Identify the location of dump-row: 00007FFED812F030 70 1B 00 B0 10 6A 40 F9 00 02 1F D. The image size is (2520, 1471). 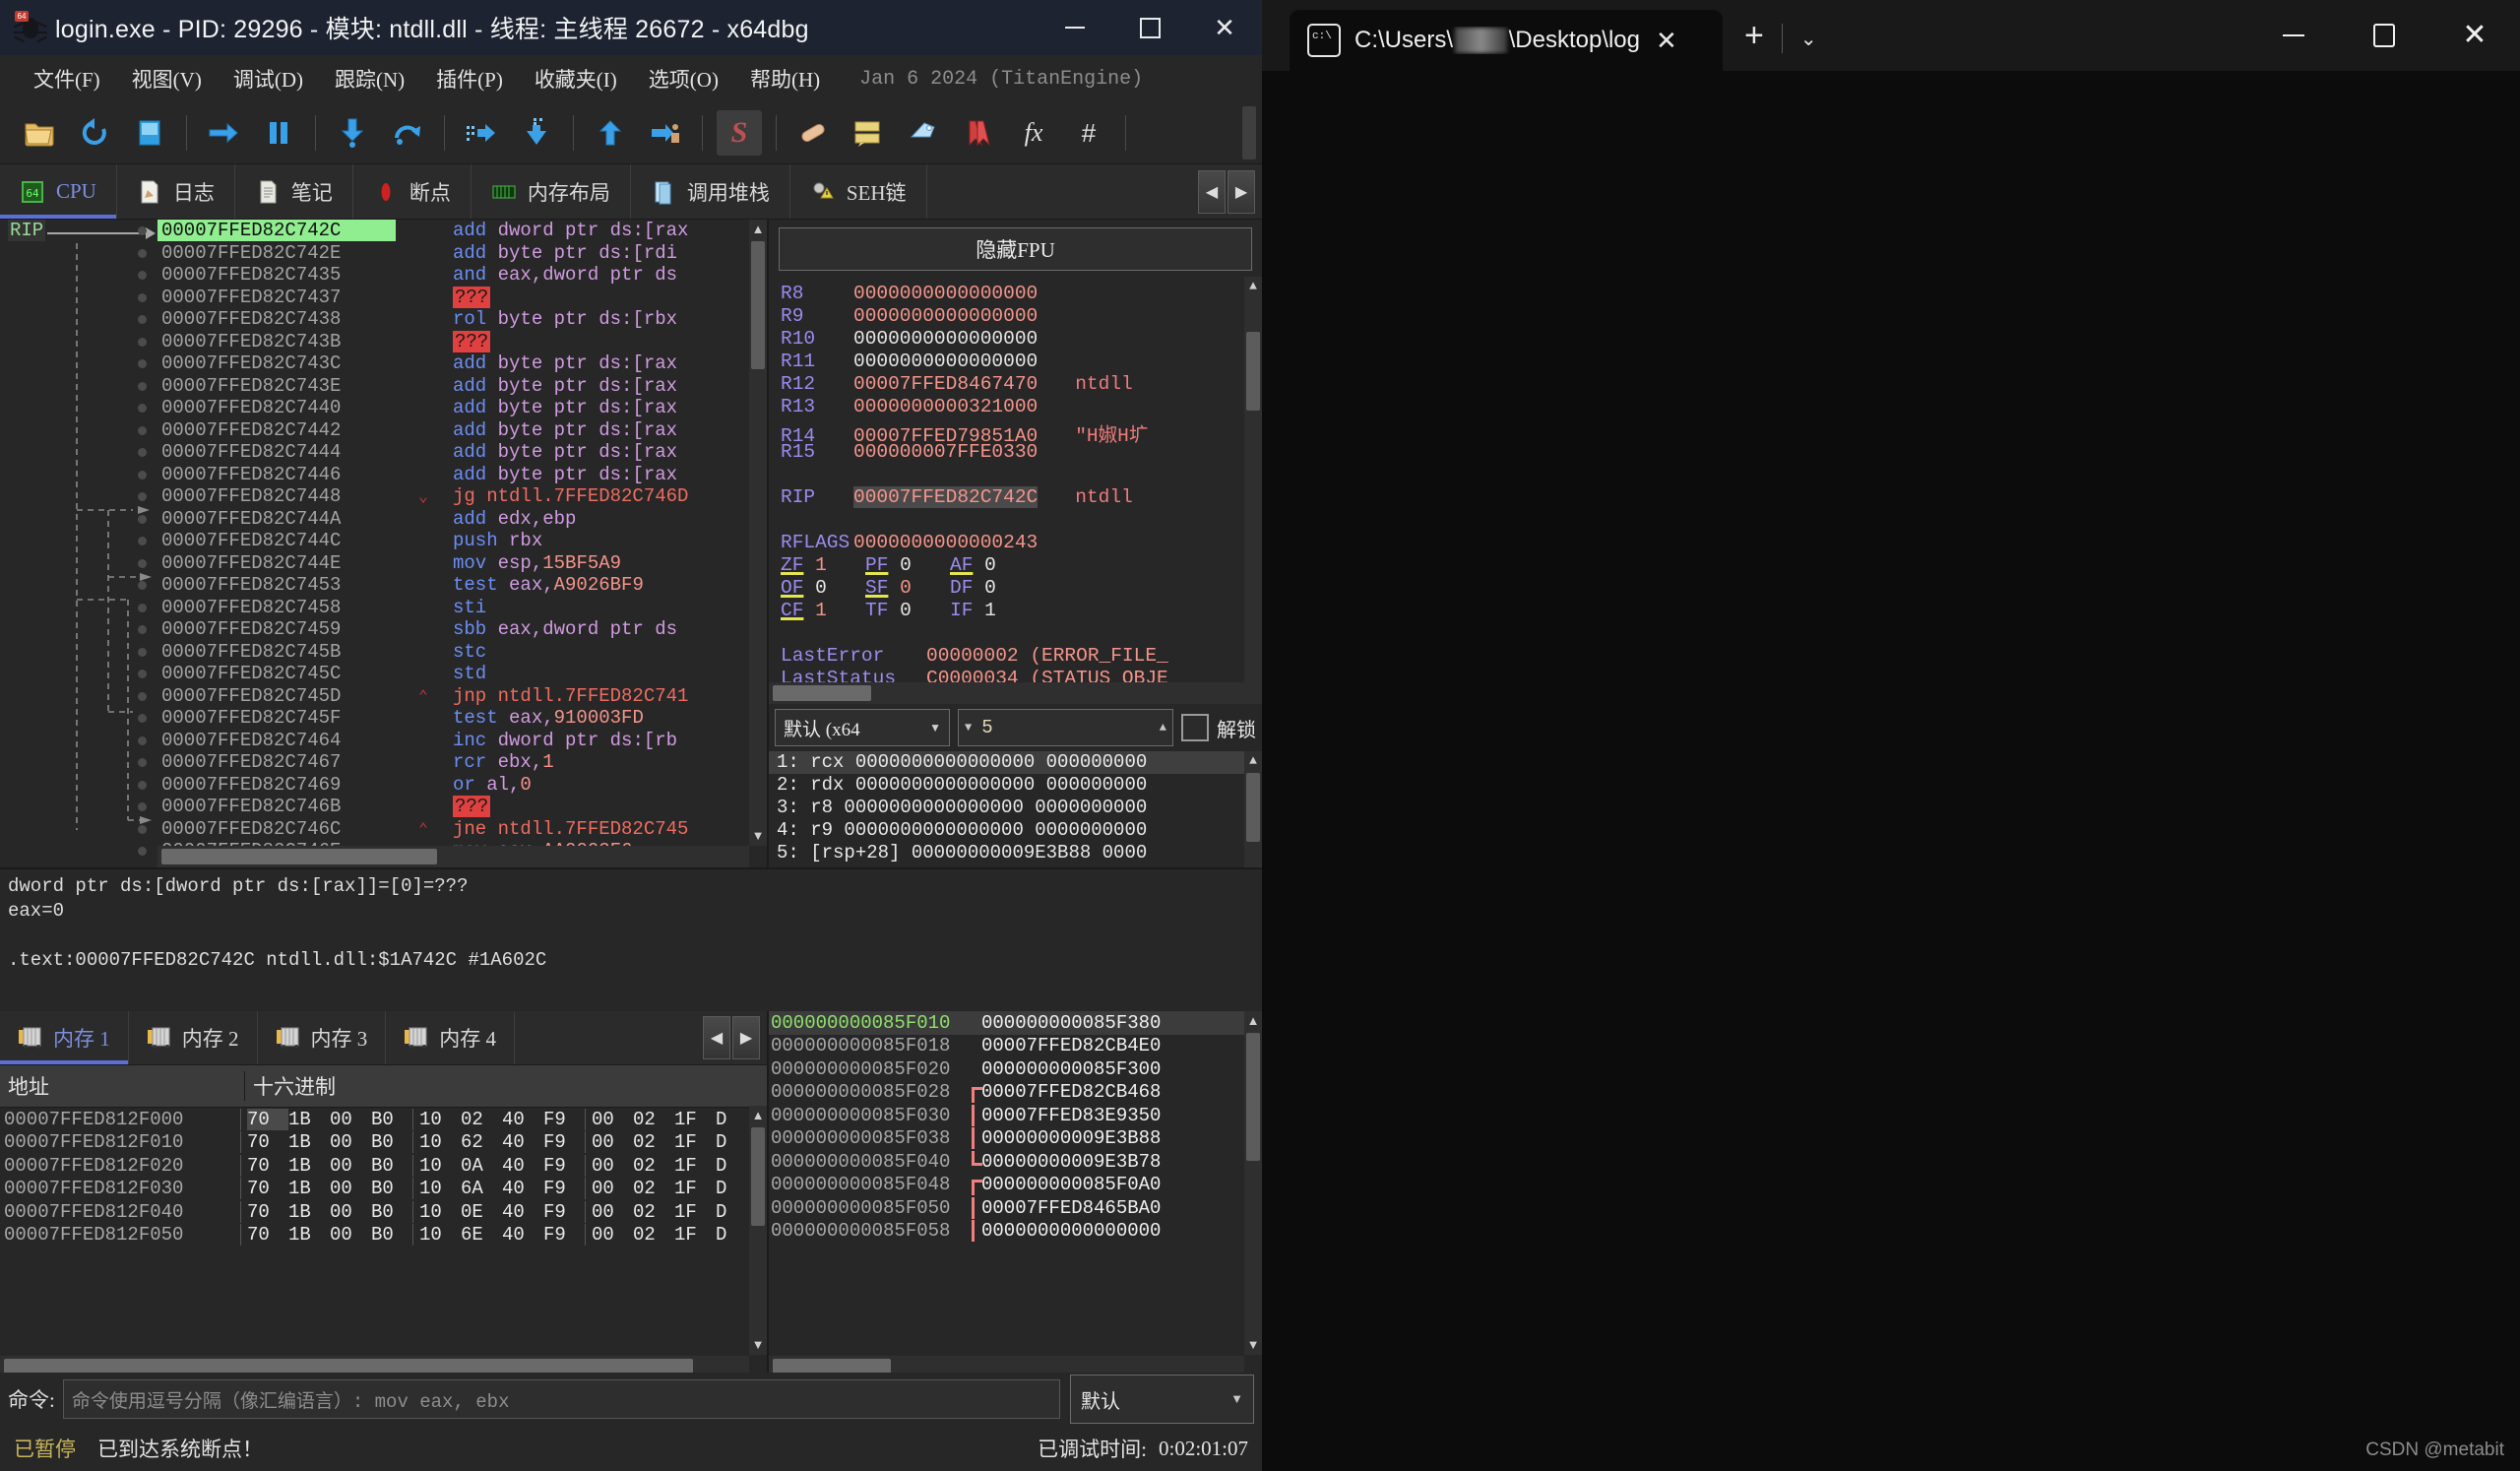
(383, 1189).